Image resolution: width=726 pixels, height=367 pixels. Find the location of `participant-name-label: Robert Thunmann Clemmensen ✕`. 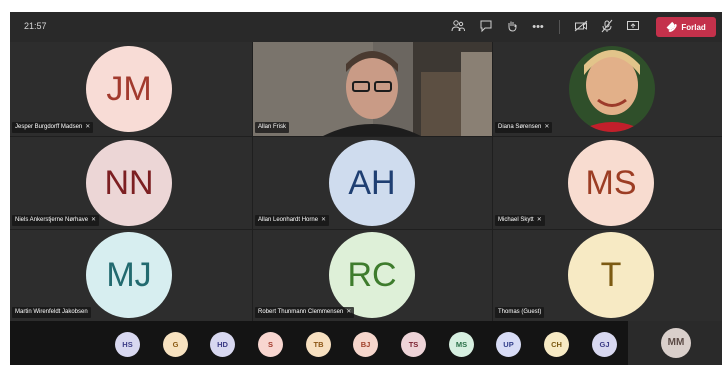

participant-name-label: Robert Thunmann Clemmensen ✕ is located at coordinates (305, 312).